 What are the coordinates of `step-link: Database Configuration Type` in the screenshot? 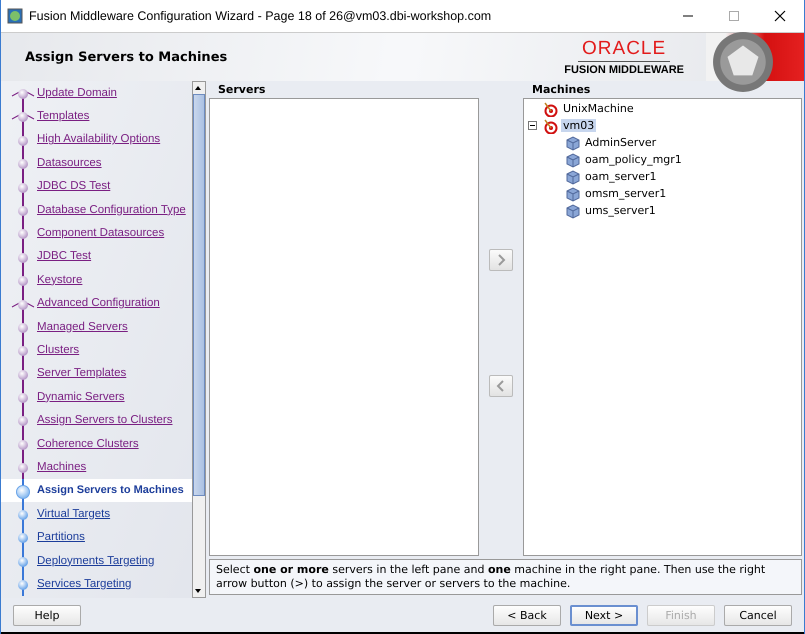 It's located at (111, 210).